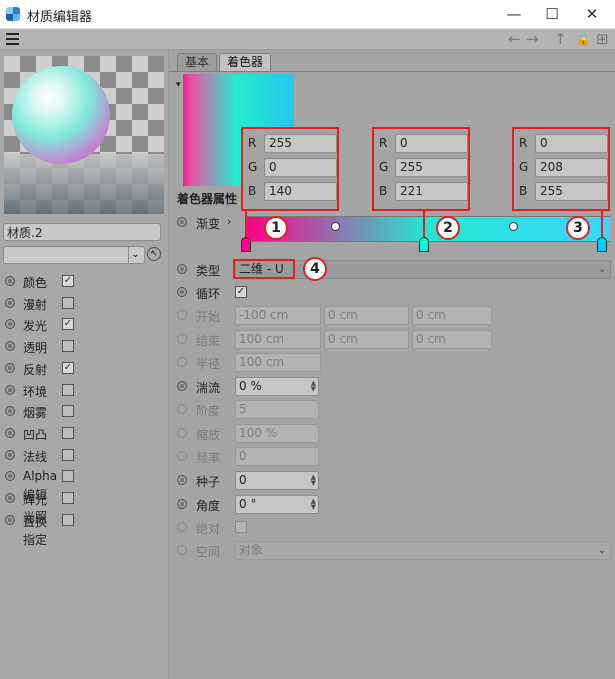 Image resolution: width=615 pixels, height=679 pixels. I want to click on channel-label: 凹凸, so click(35, 434).